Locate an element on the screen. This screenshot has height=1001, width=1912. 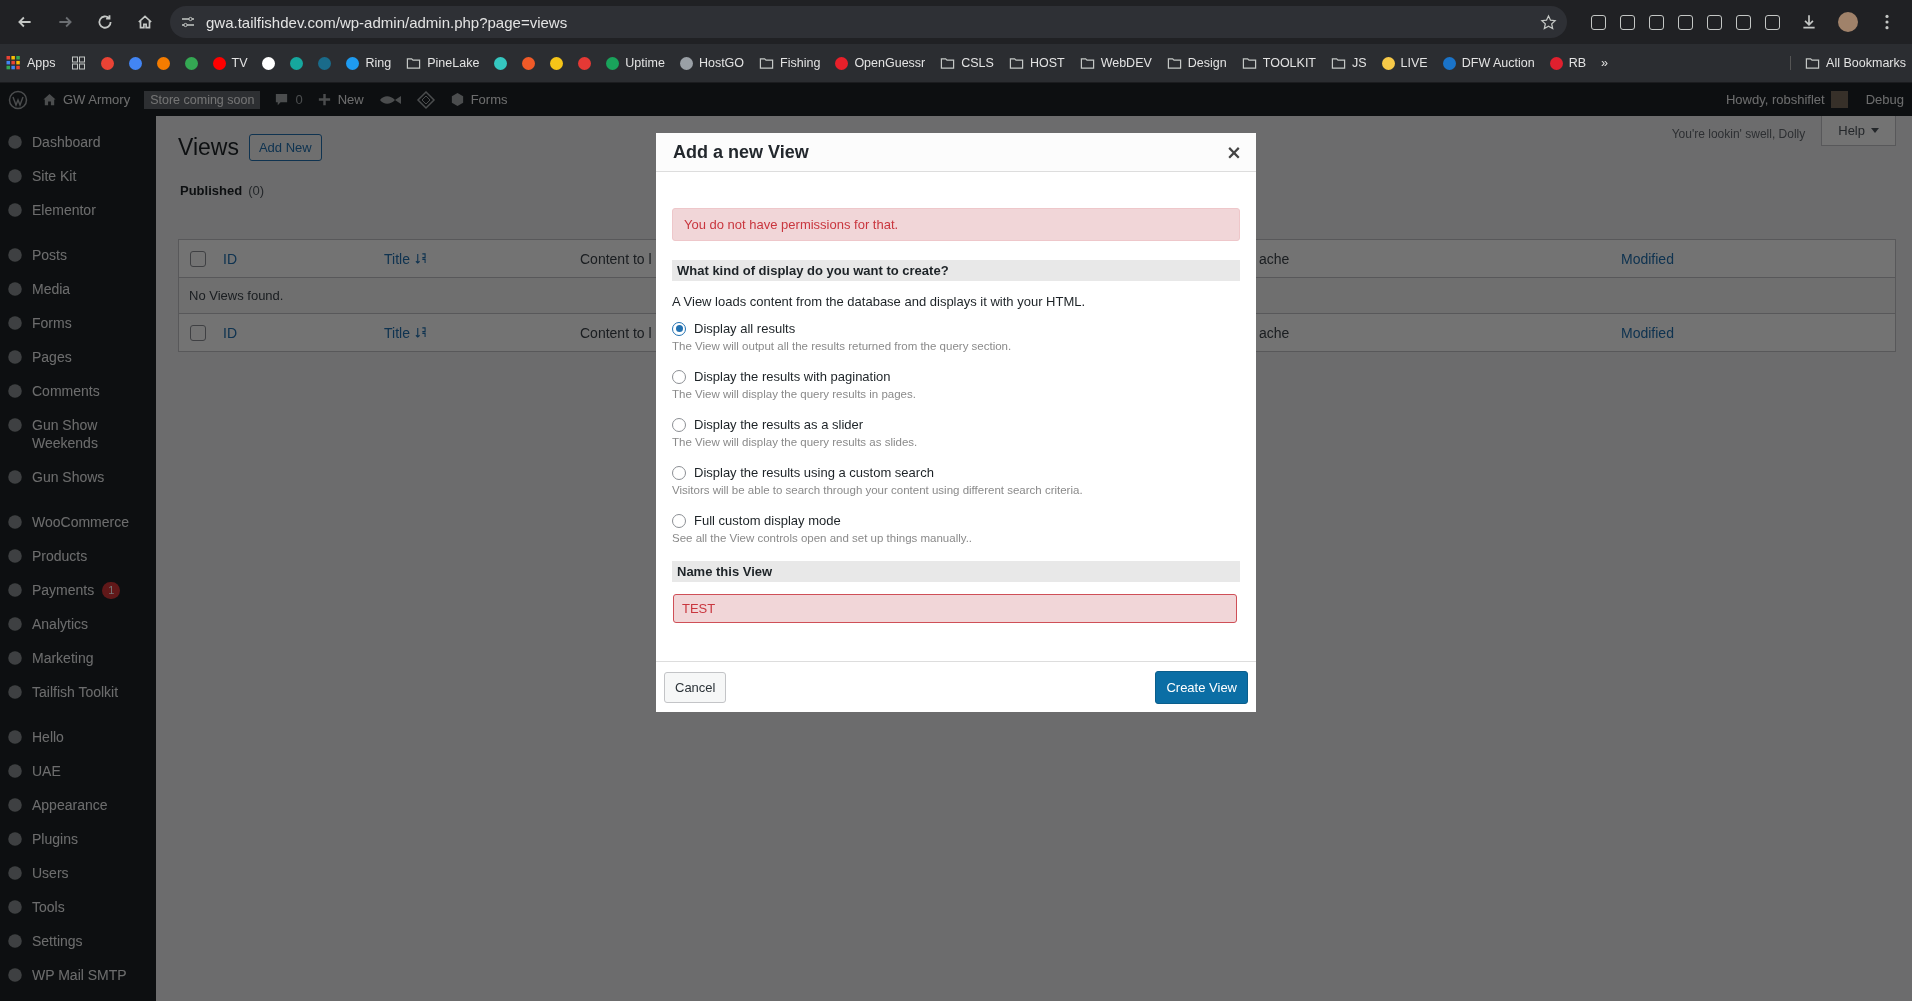
debug-link: Debug is located at coordinates (1884, 99).